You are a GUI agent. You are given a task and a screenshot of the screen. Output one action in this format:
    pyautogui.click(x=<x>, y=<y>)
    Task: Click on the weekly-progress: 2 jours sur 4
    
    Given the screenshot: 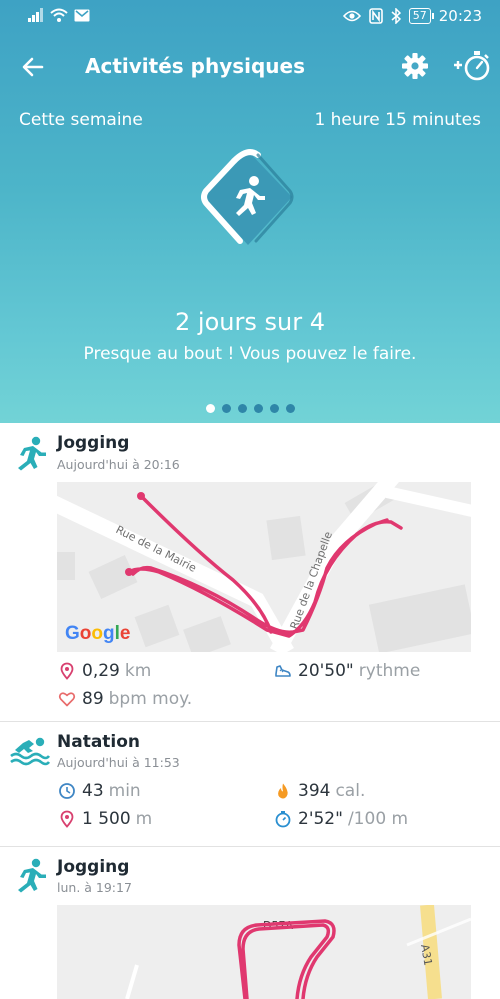 What is the action you would take?
    pyautogui.click(x=250, y=322)
    